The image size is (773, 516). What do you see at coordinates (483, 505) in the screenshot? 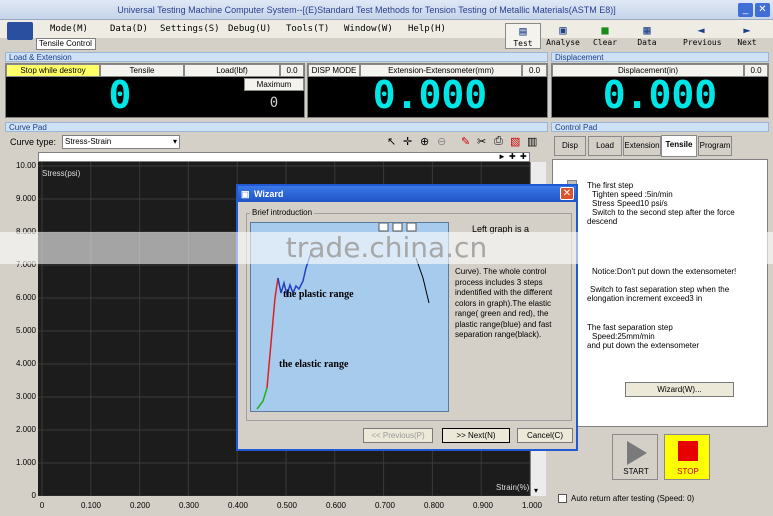
I see `x-tick-label: 0.900` at bounding box center [483, 505].